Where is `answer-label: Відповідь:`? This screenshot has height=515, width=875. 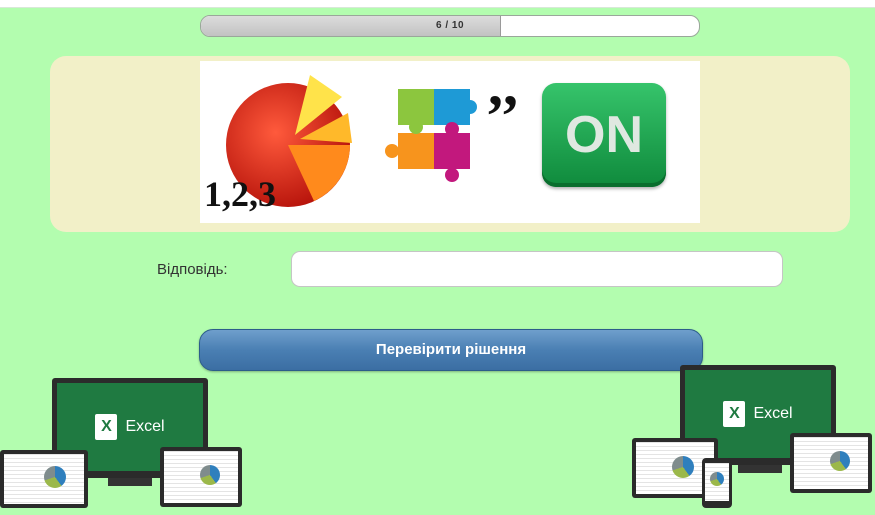
answer-label: Відповідь: is located at coordinates (192, 269).